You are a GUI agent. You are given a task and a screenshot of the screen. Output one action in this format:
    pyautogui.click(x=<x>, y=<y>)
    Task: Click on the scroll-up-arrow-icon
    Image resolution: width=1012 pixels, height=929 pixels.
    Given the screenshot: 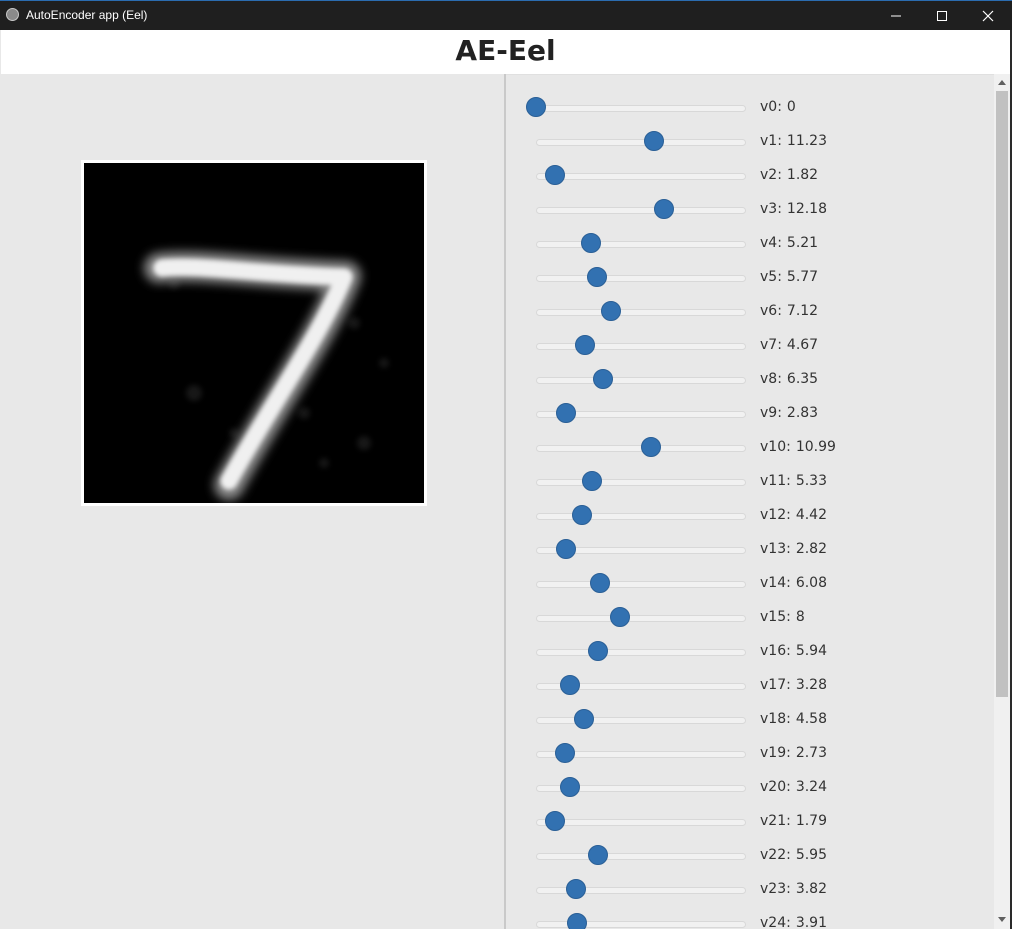 What is the action you would take?
    pyautogui.click(x=1002, y=82)
    